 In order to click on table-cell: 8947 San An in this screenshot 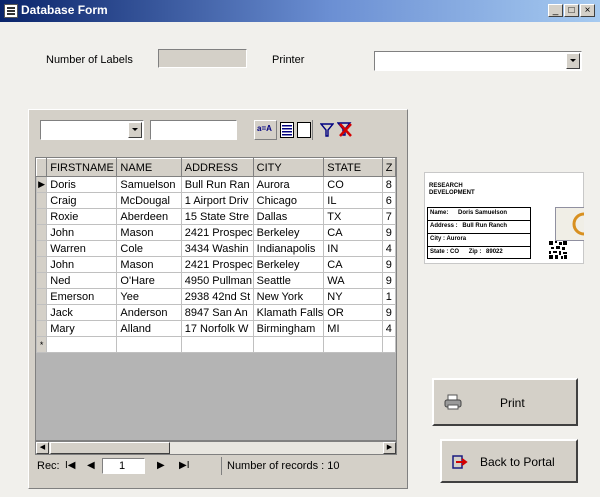, I will do `click(217, 312)`.